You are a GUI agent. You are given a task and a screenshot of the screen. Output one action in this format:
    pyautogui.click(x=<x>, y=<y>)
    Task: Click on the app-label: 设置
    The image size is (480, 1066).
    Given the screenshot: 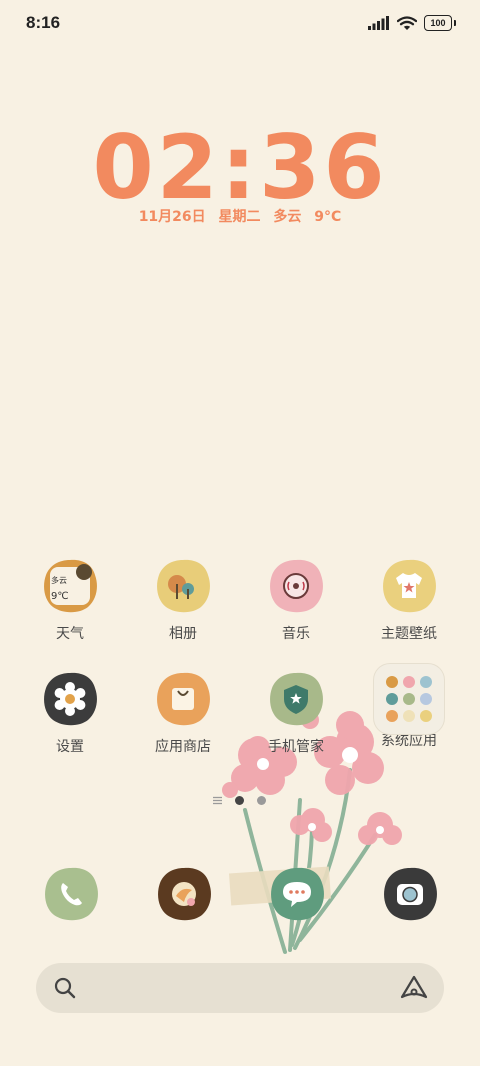 What is the action you would take?
    pyautogui.click(x=70, y=747)
    